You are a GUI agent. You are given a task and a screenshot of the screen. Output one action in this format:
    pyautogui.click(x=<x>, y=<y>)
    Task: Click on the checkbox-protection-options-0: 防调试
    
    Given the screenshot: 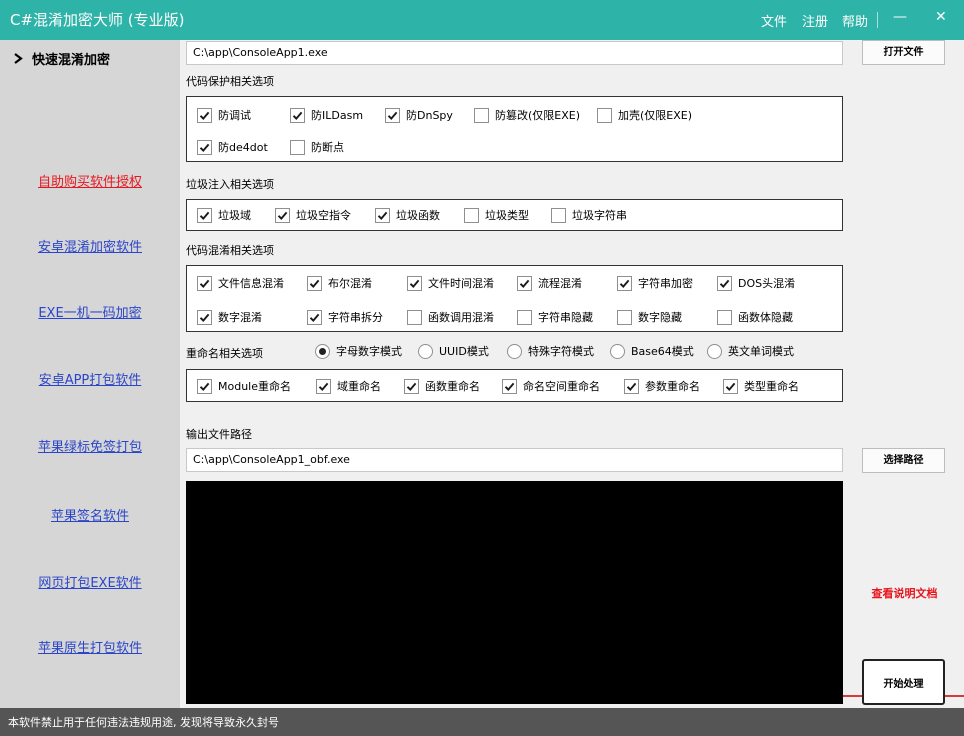 What is the action you would take?
    pyautogui.click(x=224, y=115)
    